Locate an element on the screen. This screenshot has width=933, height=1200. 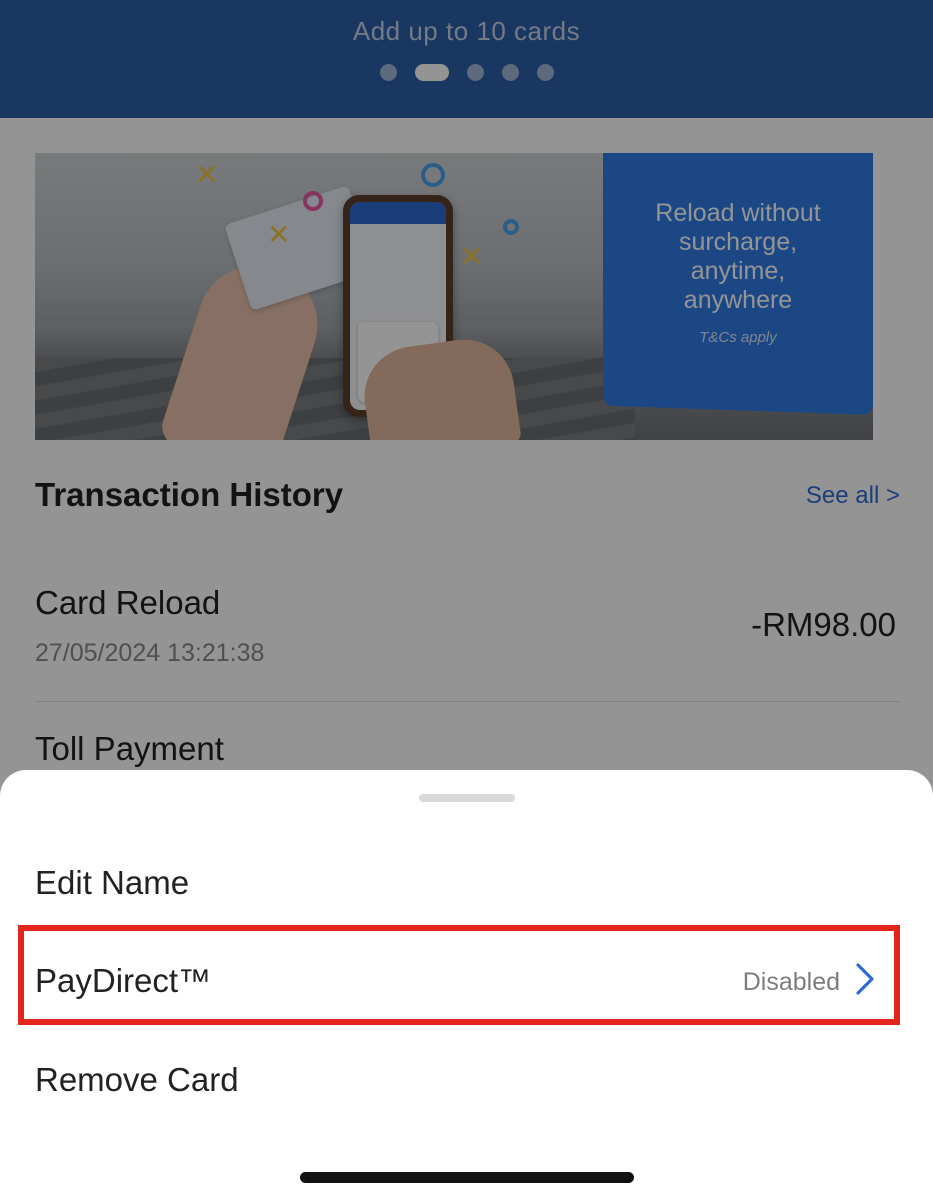
highlight-annotation is located at coordinates (459, 975).